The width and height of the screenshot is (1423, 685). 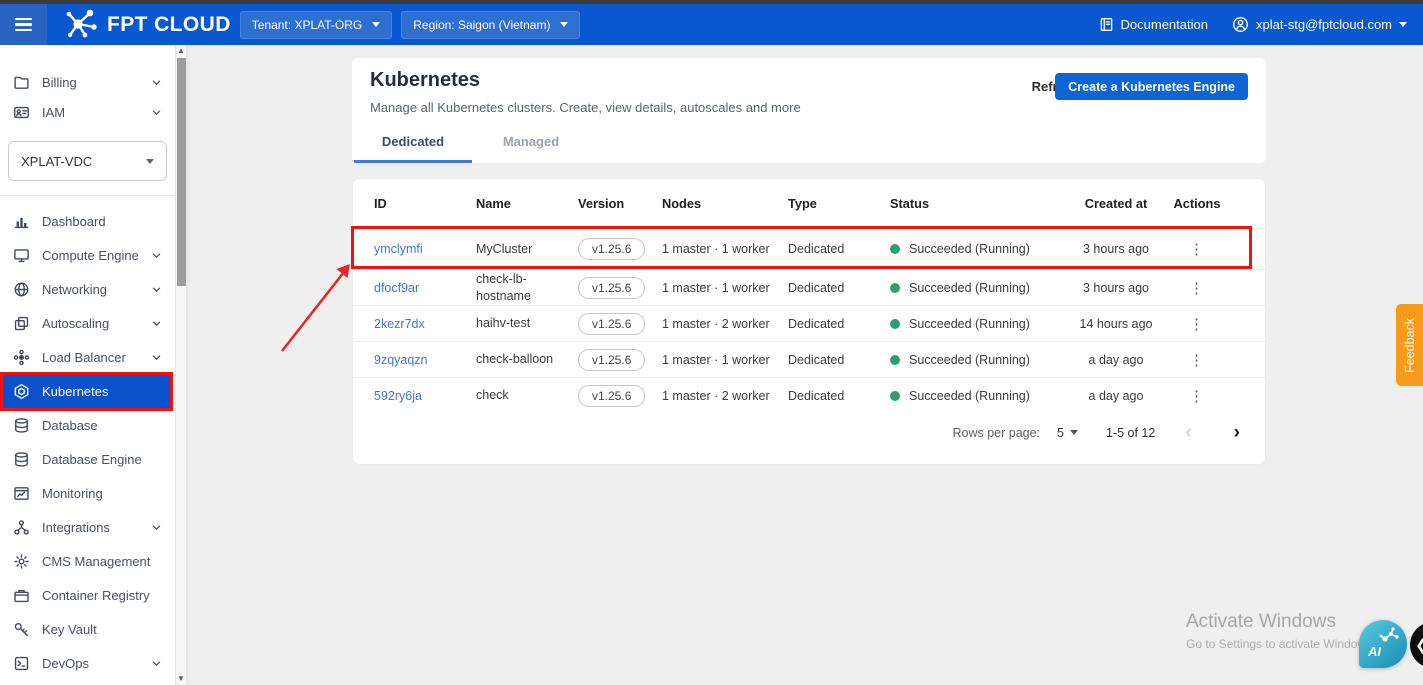 I want to click on tab-dedicated: Dedicated, so click(x=413, y=148).